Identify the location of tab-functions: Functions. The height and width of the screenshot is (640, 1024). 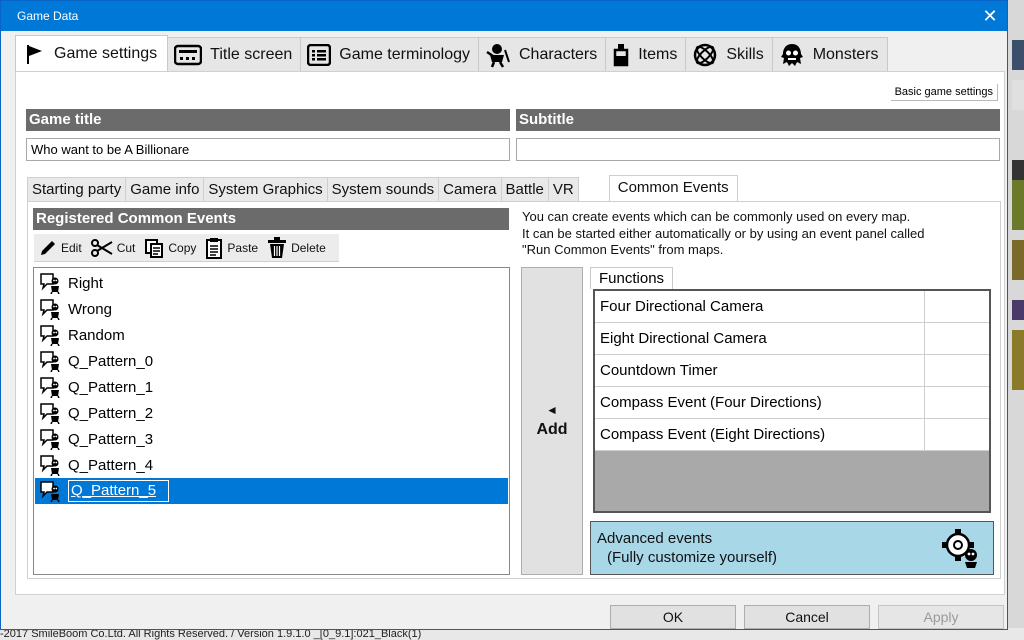
(632, 278).